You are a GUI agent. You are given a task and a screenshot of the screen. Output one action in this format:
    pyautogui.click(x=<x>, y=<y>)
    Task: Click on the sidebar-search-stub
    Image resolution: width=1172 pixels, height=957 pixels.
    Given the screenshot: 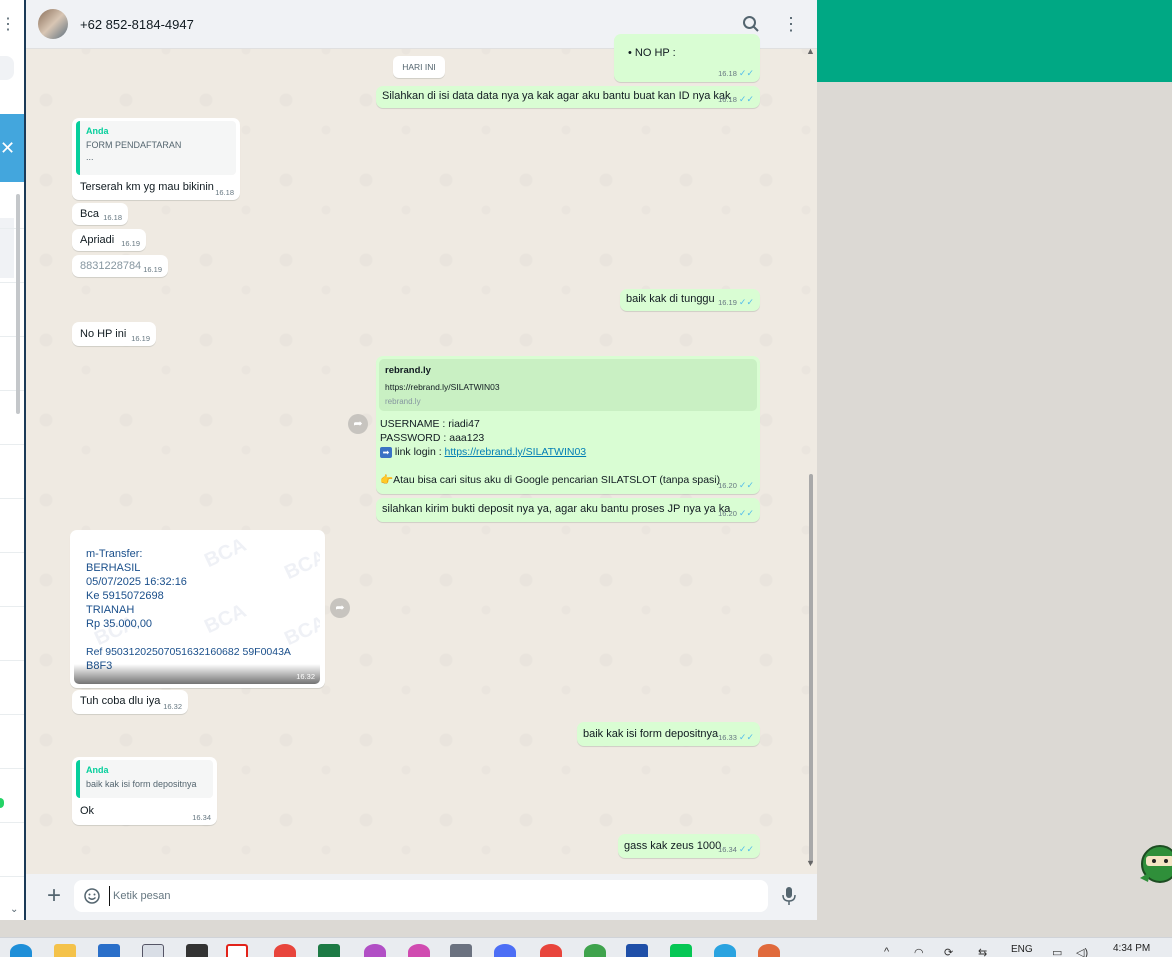 What is the action you would take?
    pyautogui.click(x=7, y=68)
    